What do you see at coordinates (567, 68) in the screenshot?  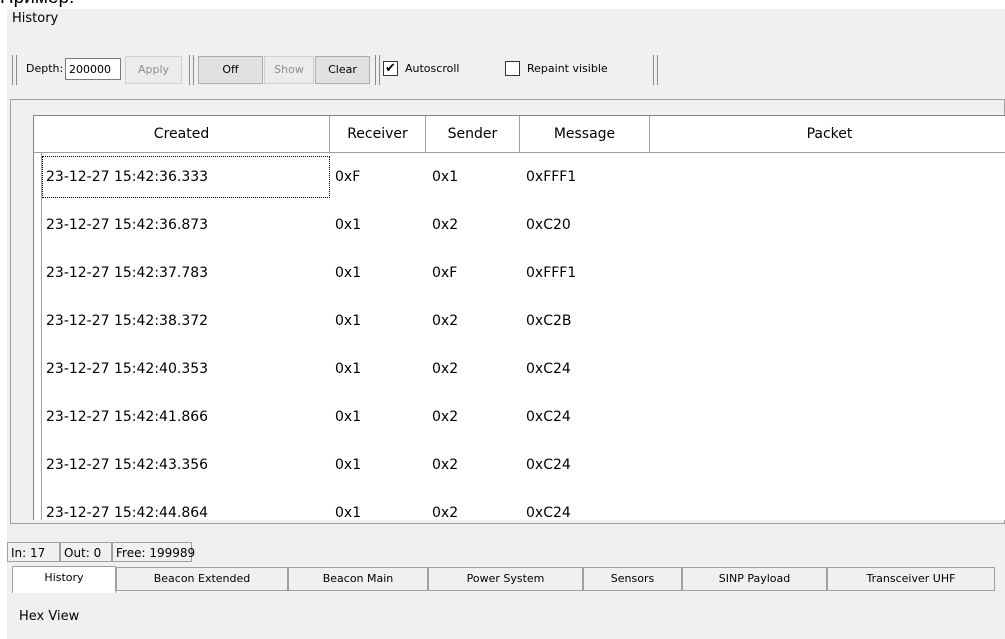 I see `repaint-visible-label: Repaint visible` at bounding box center [567, 68].